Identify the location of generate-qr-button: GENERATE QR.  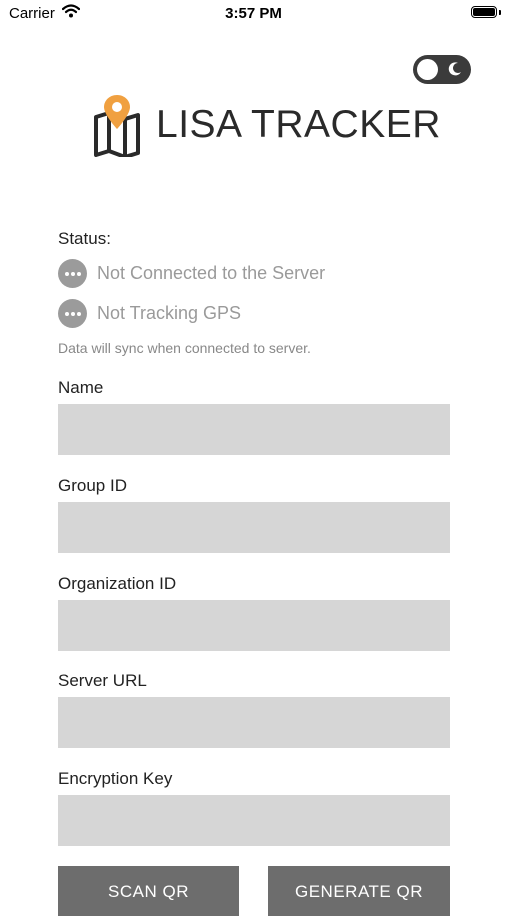
(359, 891).